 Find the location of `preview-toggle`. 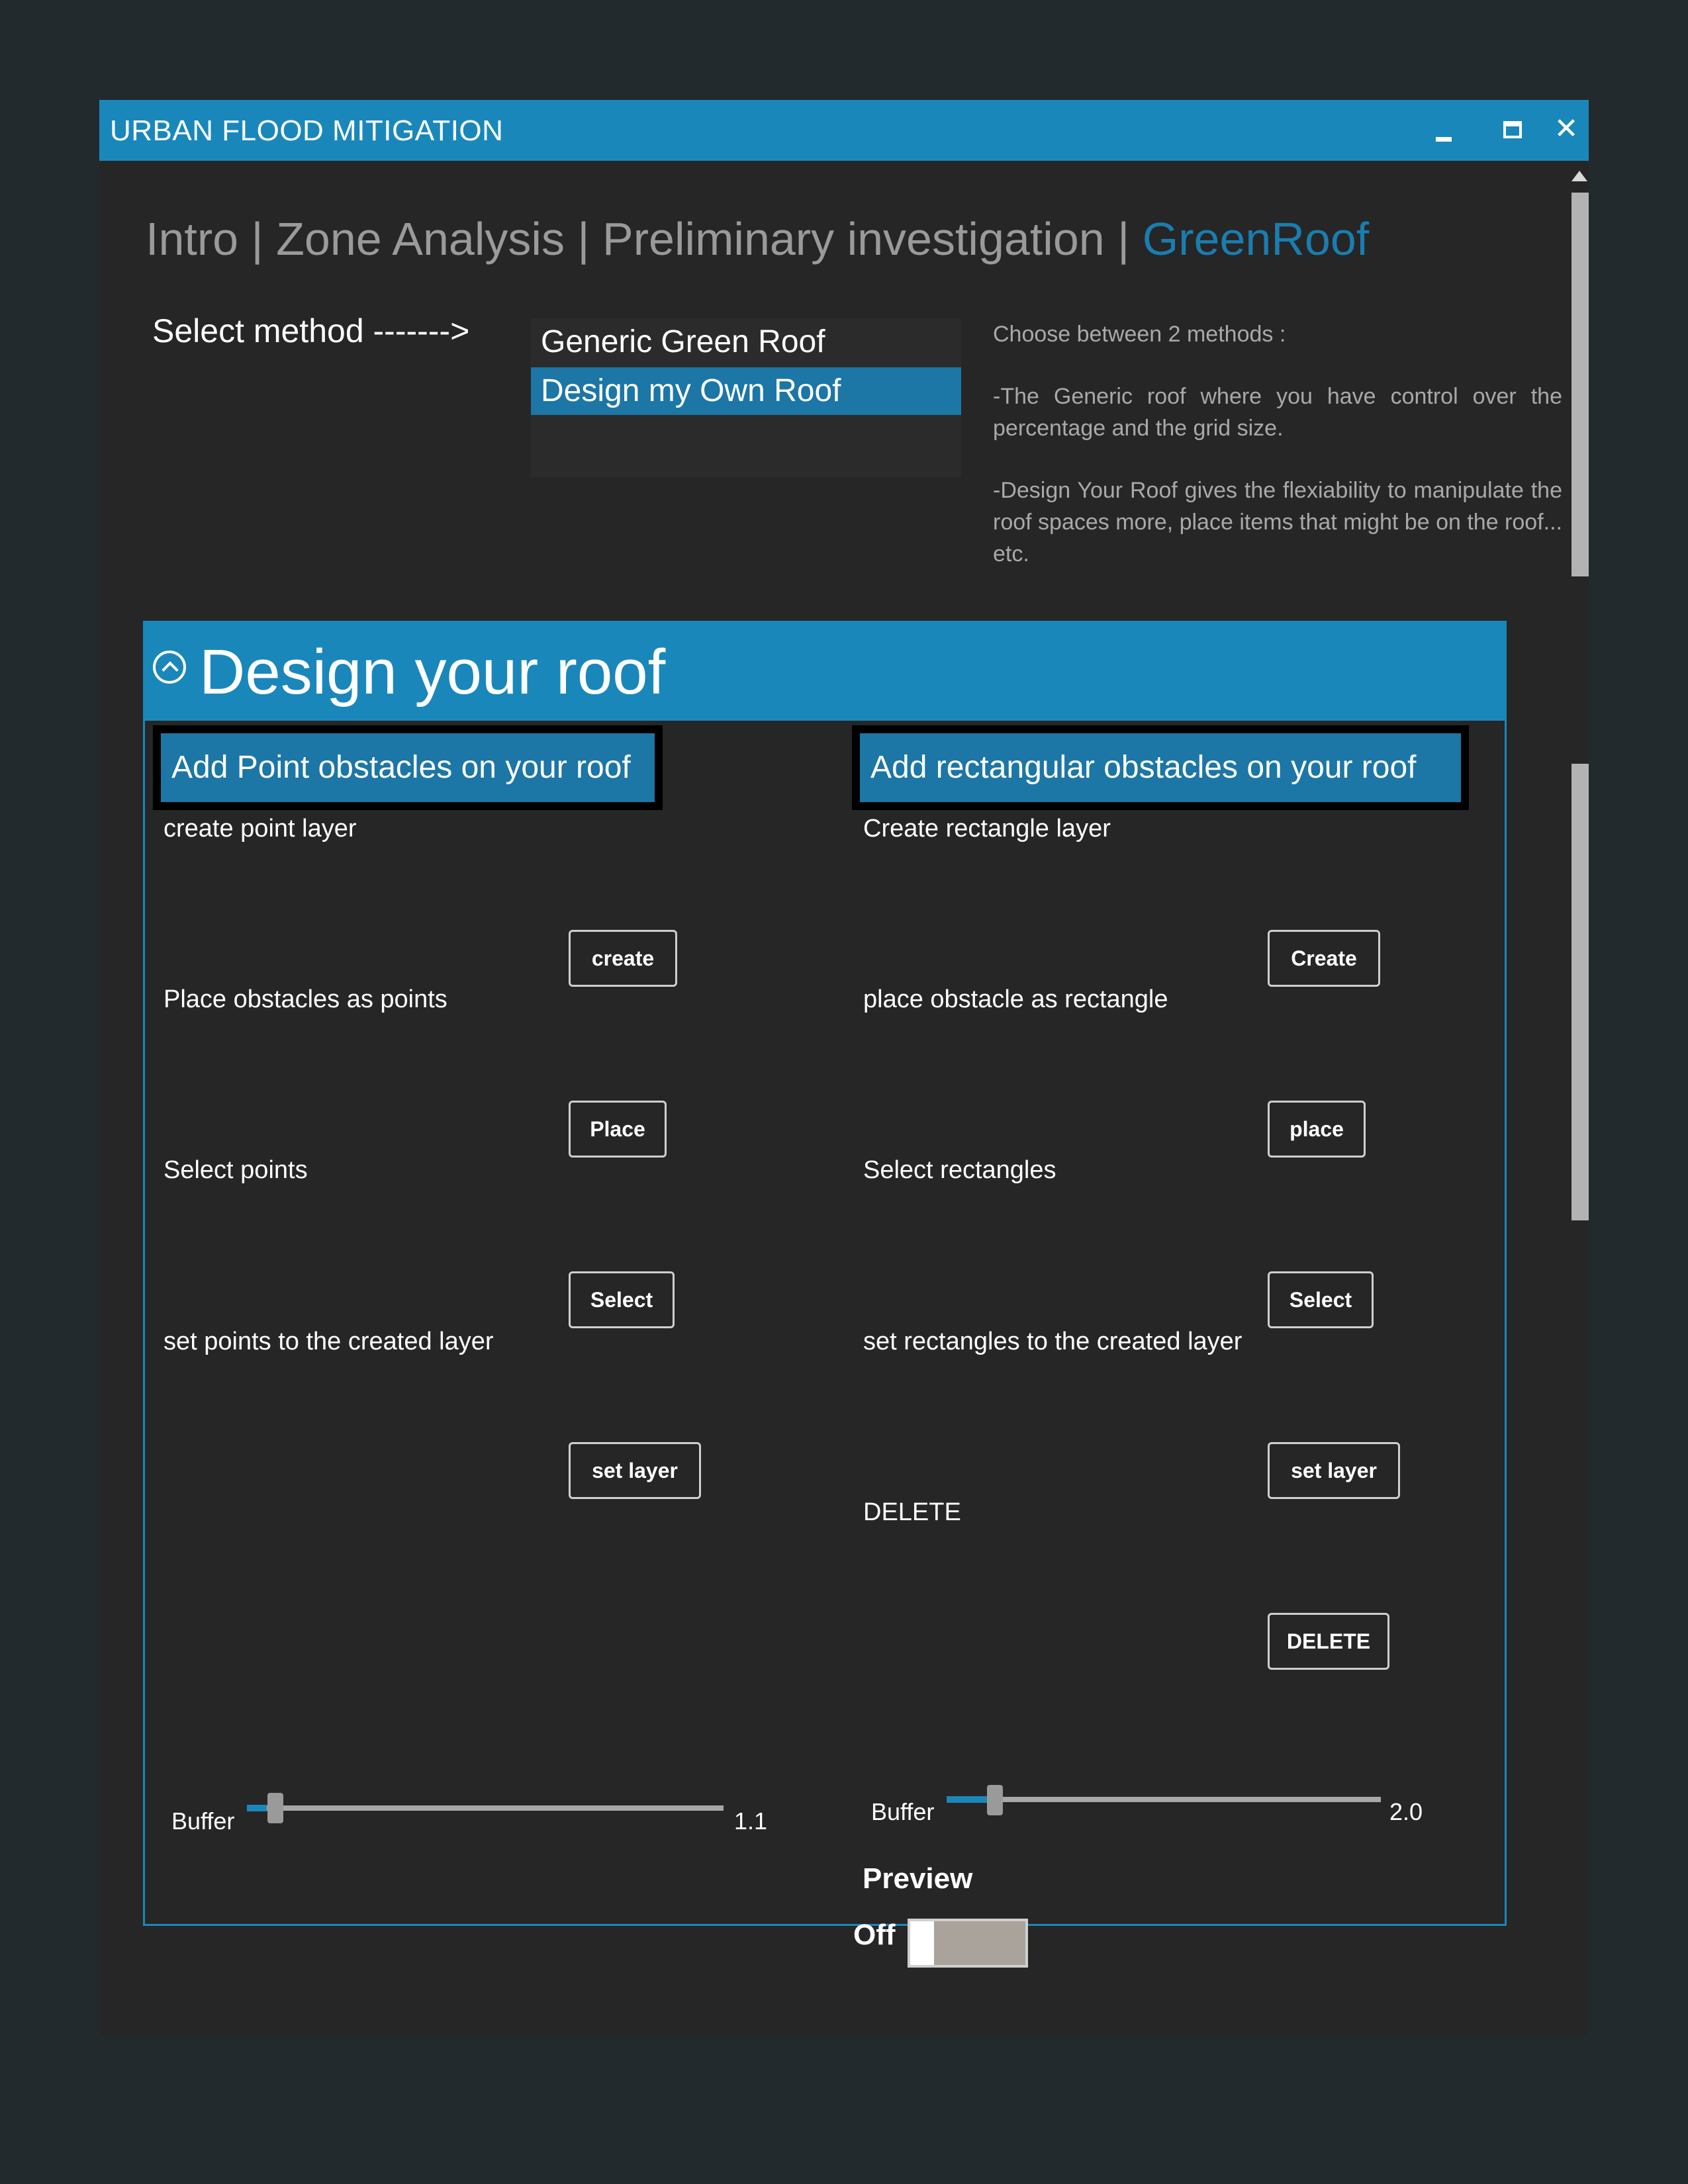

preview-toggle is located at coordinates (968, 1943).